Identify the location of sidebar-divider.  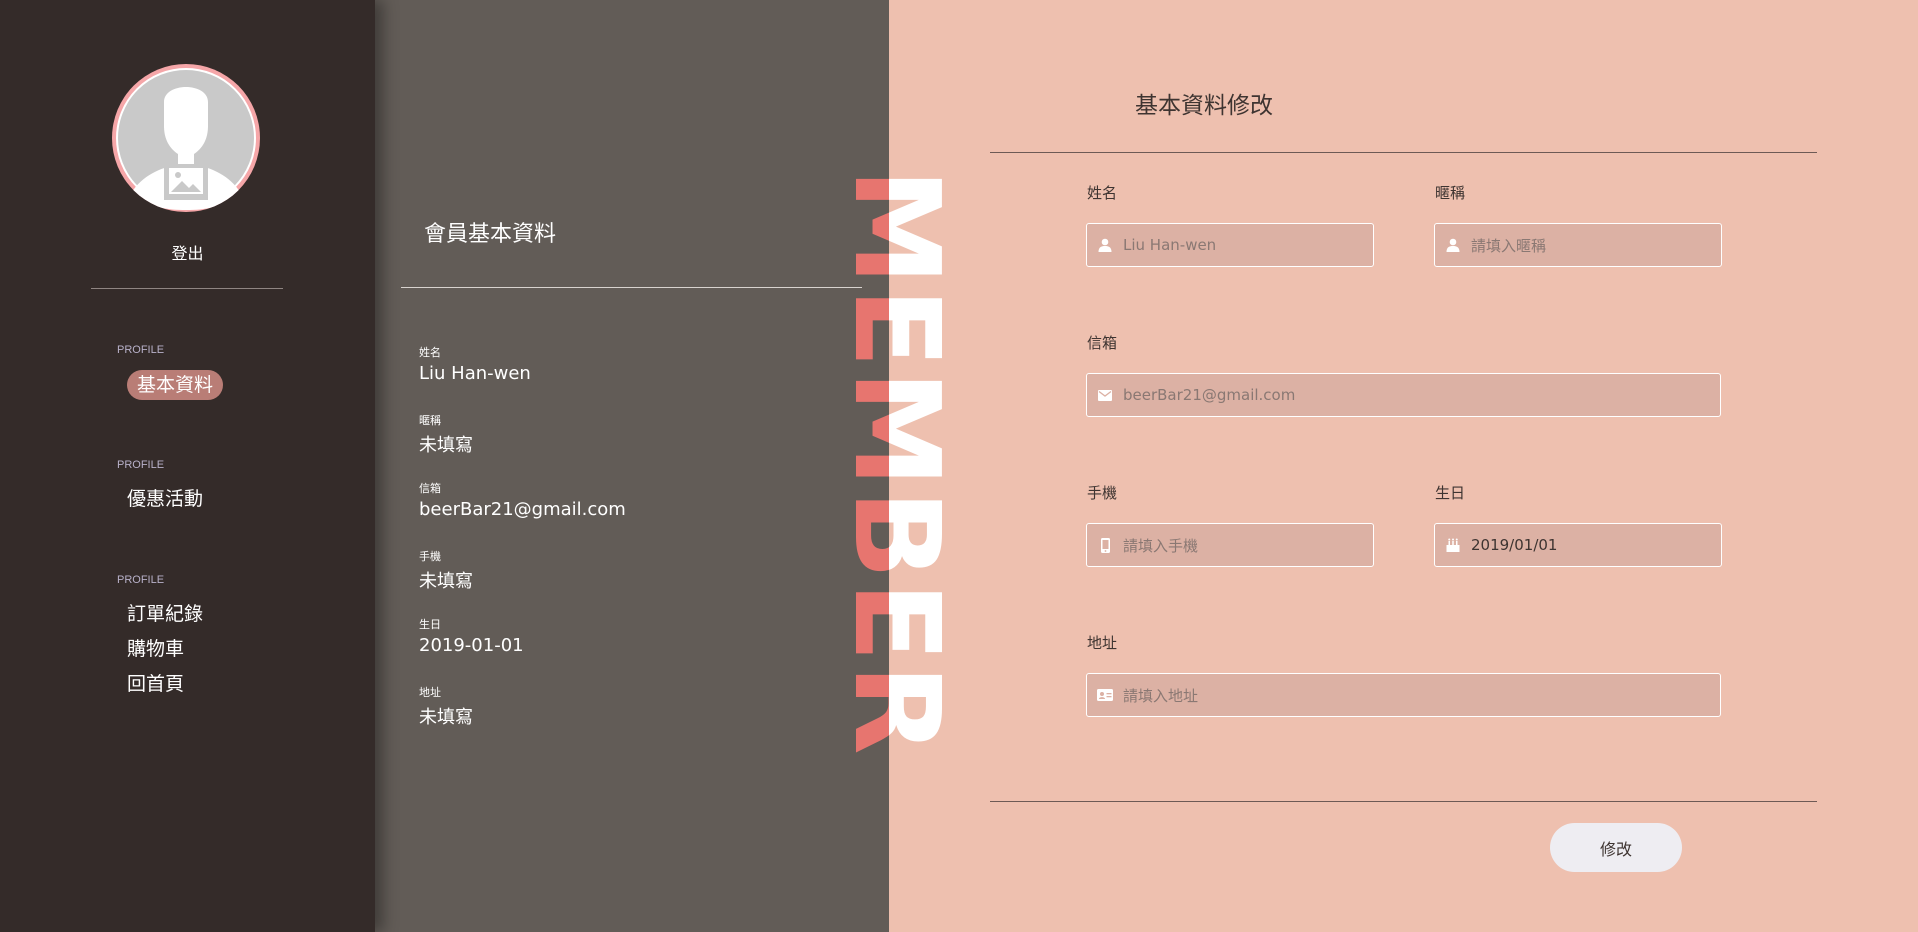
(187, 288).